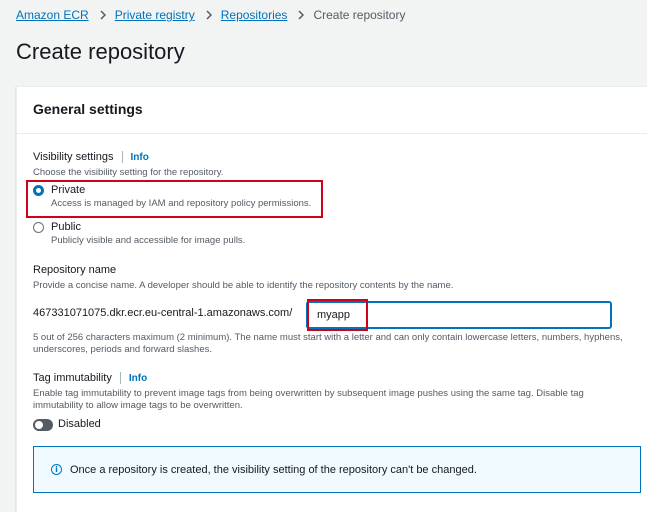  I want to click on radio-public-label: Public, so click(66, 227).